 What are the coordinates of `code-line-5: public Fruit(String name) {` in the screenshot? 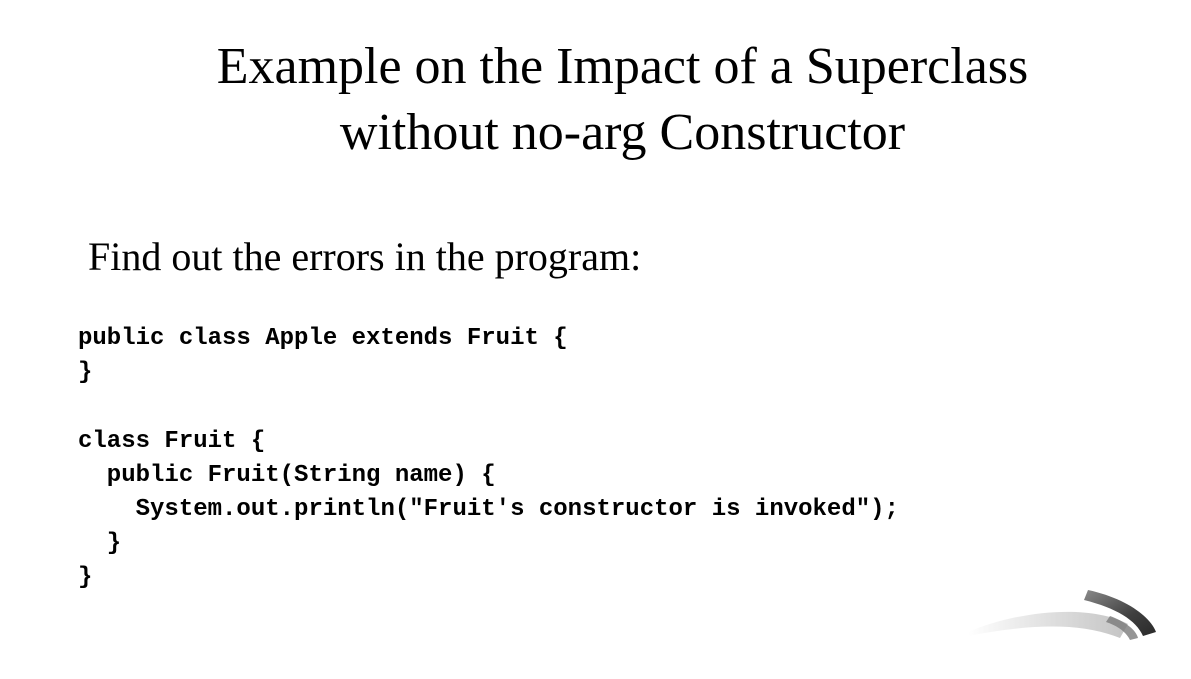 It's located at (287, 475).